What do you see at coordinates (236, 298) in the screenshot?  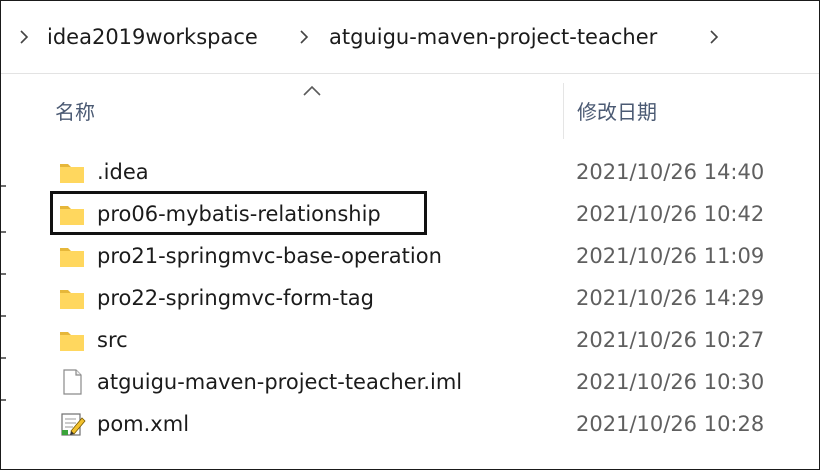 I see `file-name: pro22-springmvc-form-tag` at bounding box center [236, 298].